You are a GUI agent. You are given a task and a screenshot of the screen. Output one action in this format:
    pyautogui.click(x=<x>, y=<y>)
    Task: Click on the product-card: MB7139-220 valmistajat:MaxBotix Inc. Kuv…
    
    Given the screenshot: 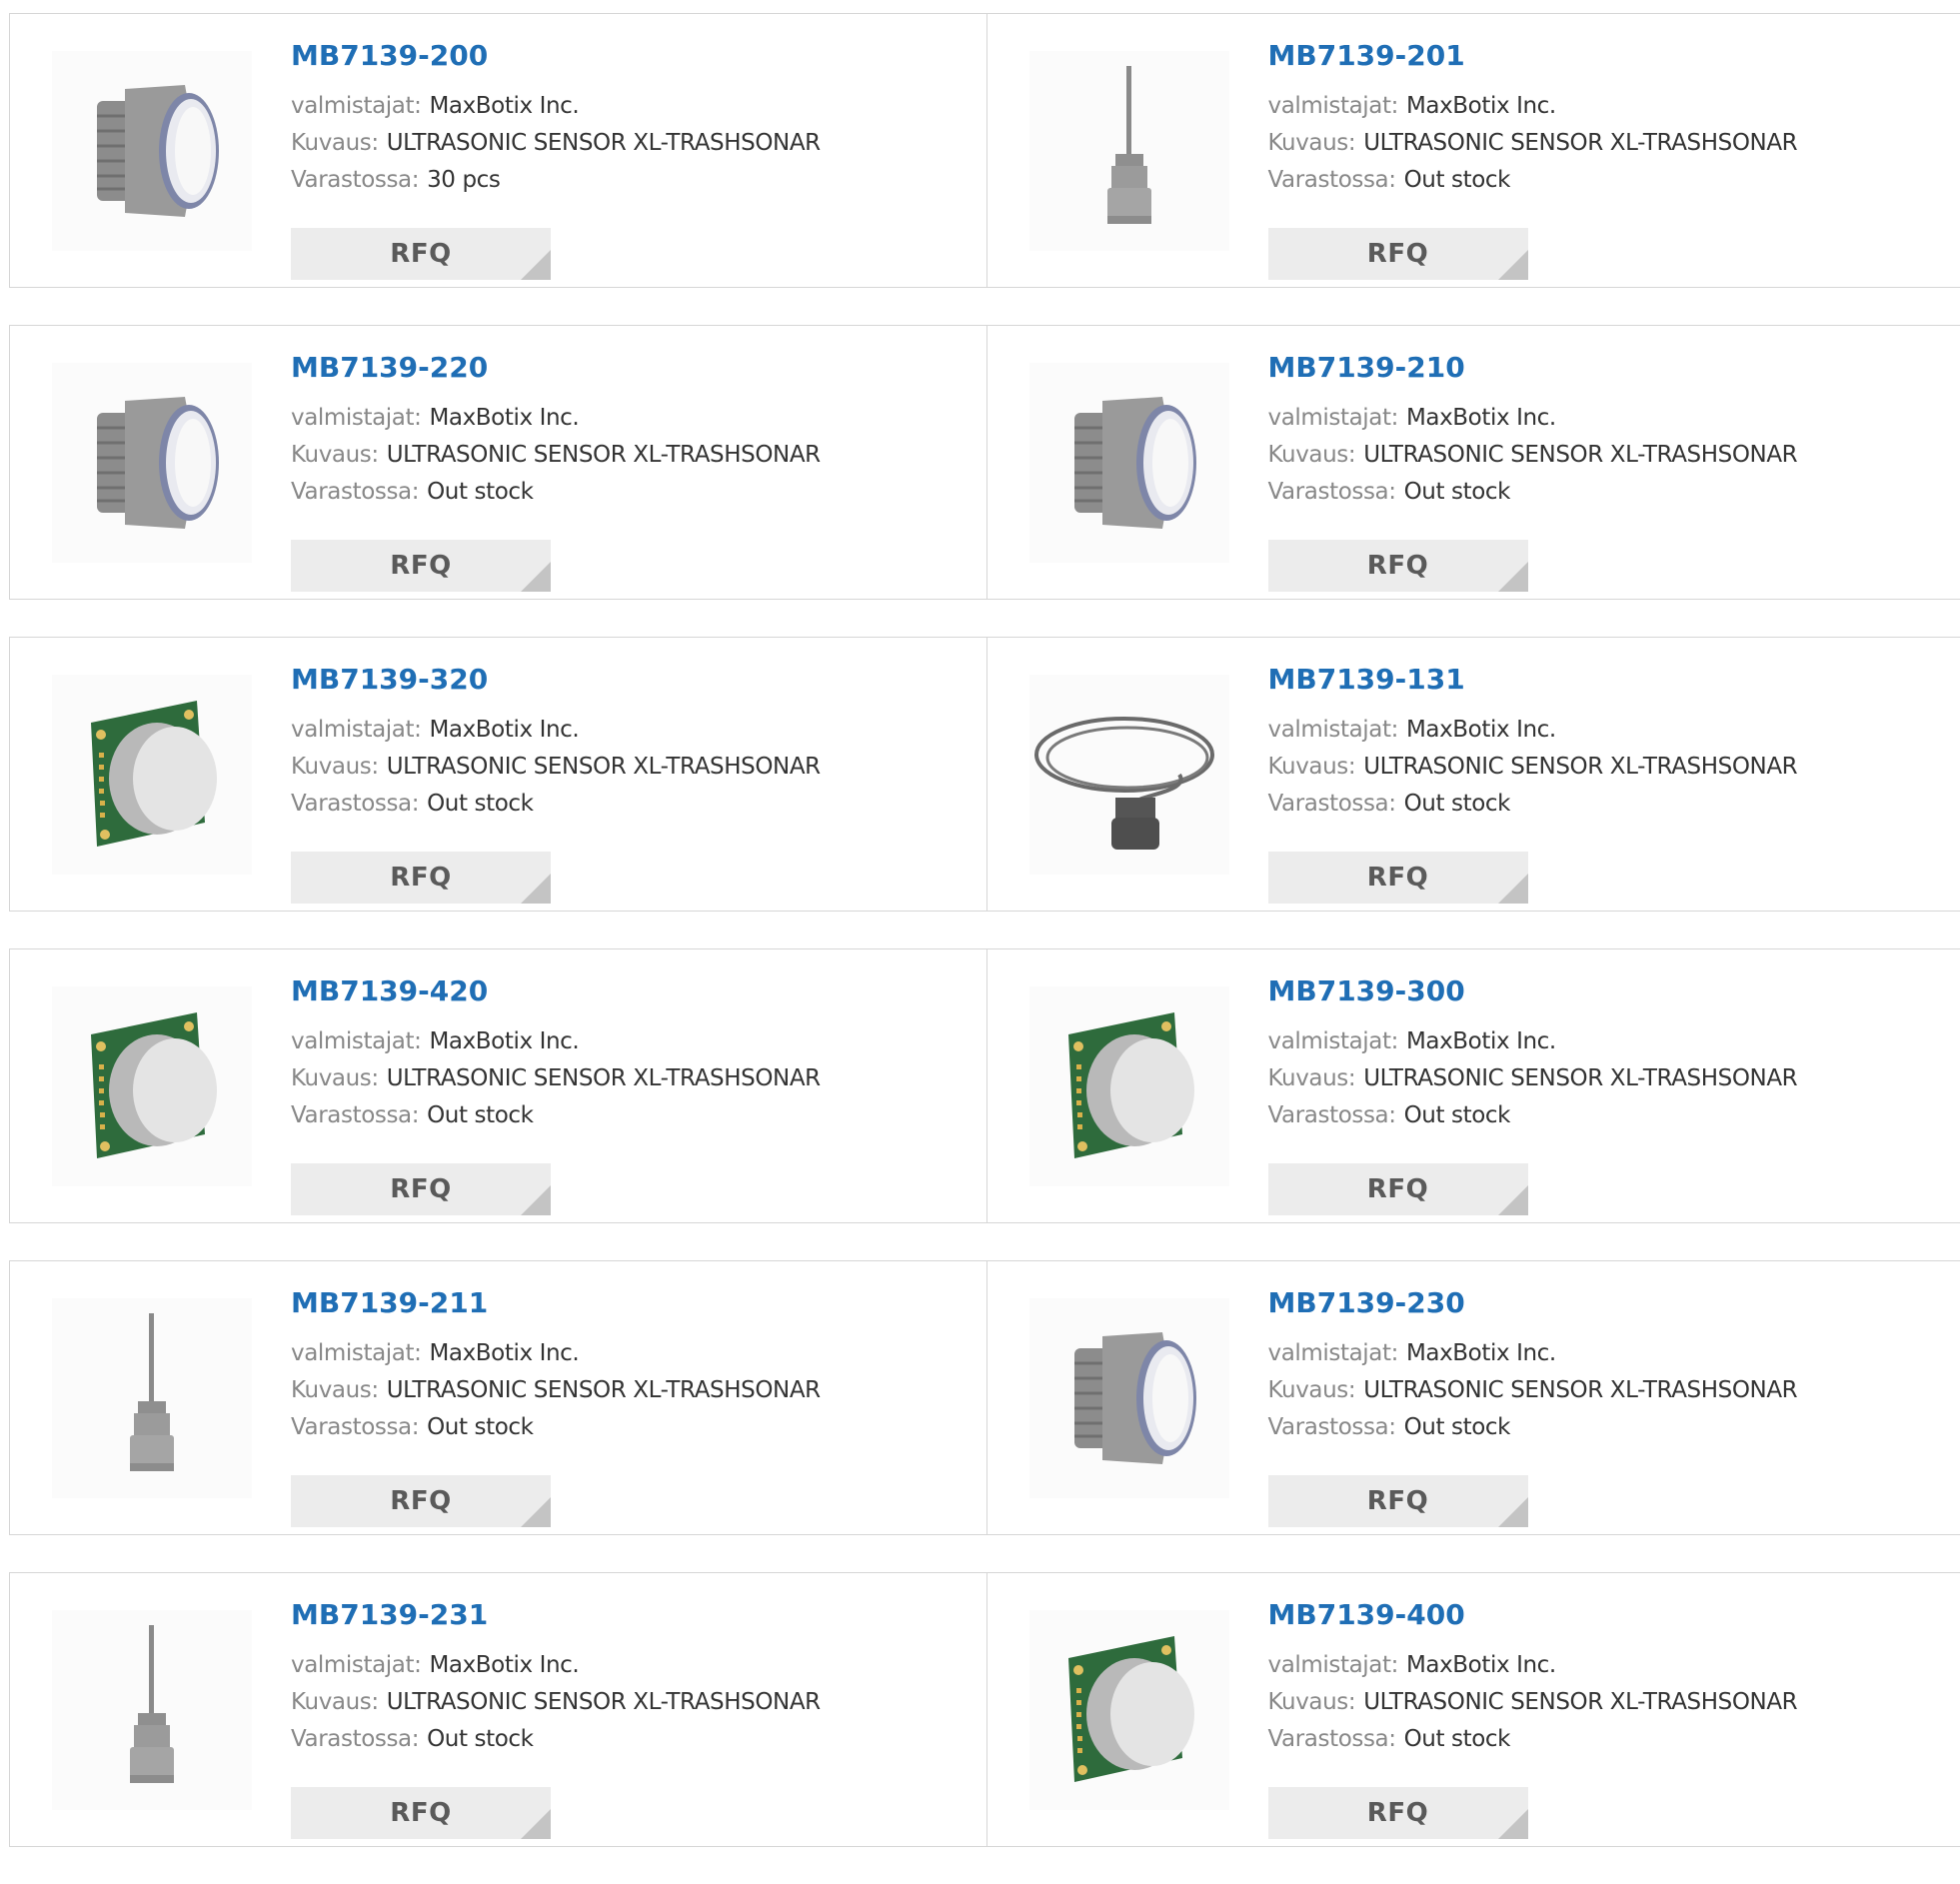 What is the action you would take?
    pyautogui.click(x=498, y=462)
    